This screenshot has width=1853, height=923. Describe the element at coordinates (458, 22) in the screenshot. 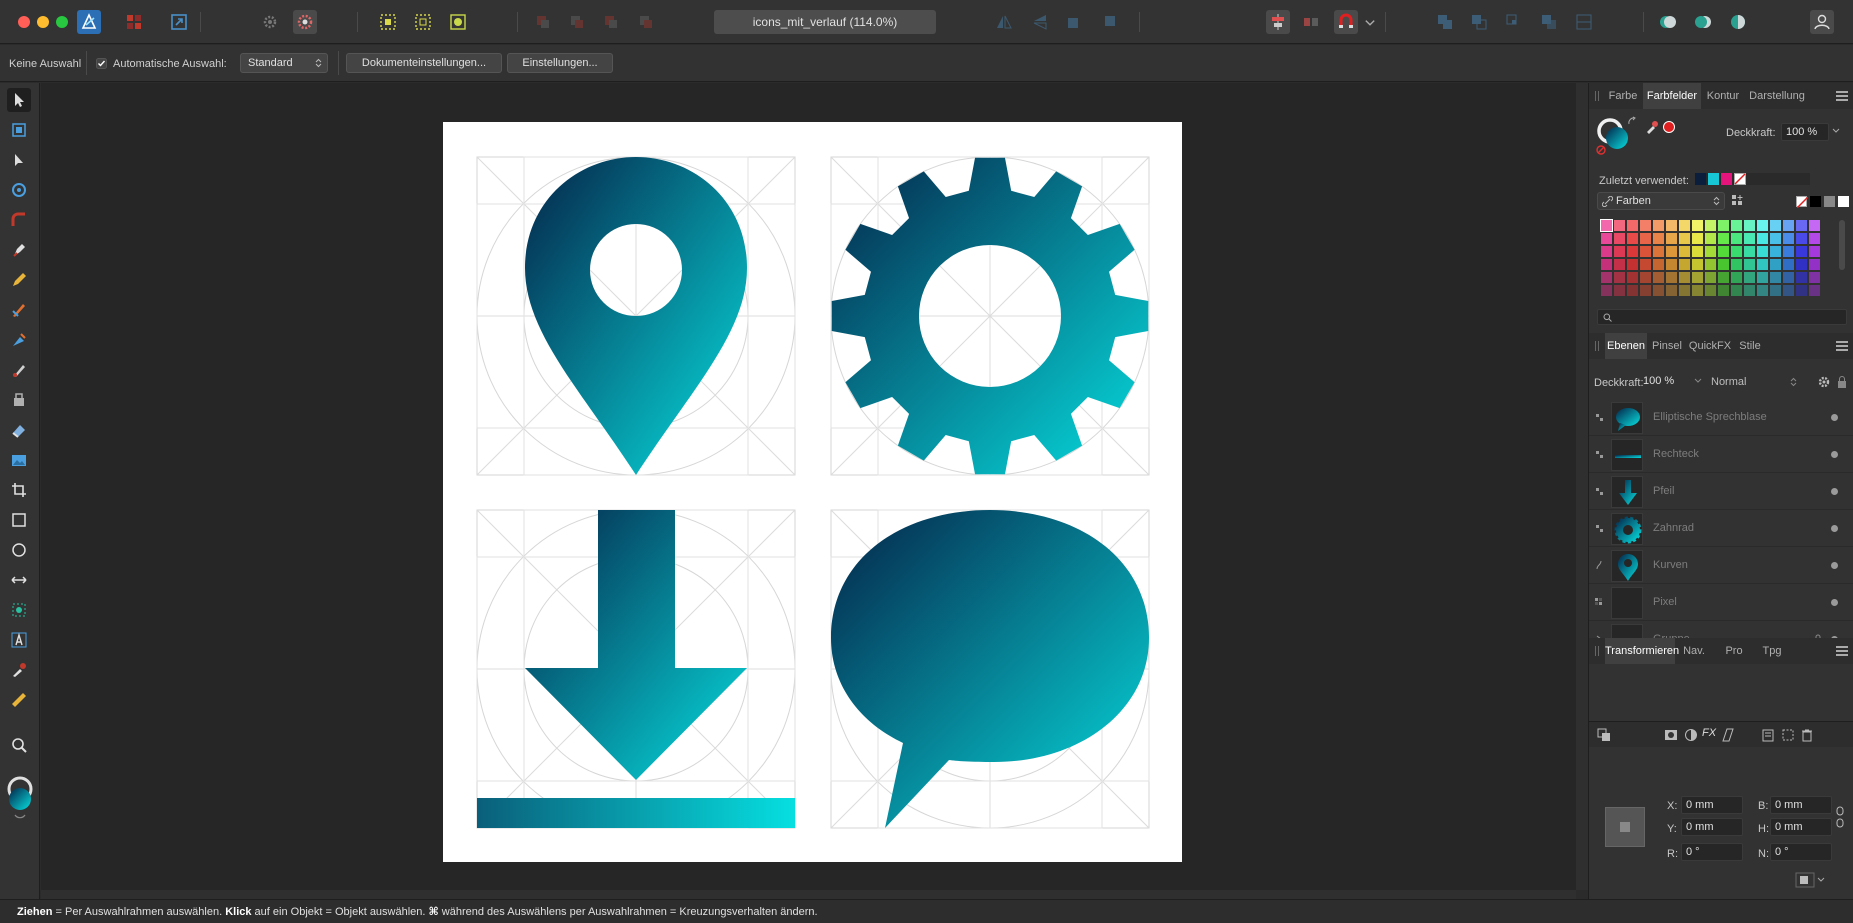

I see `invert-selection-icon` at that location.